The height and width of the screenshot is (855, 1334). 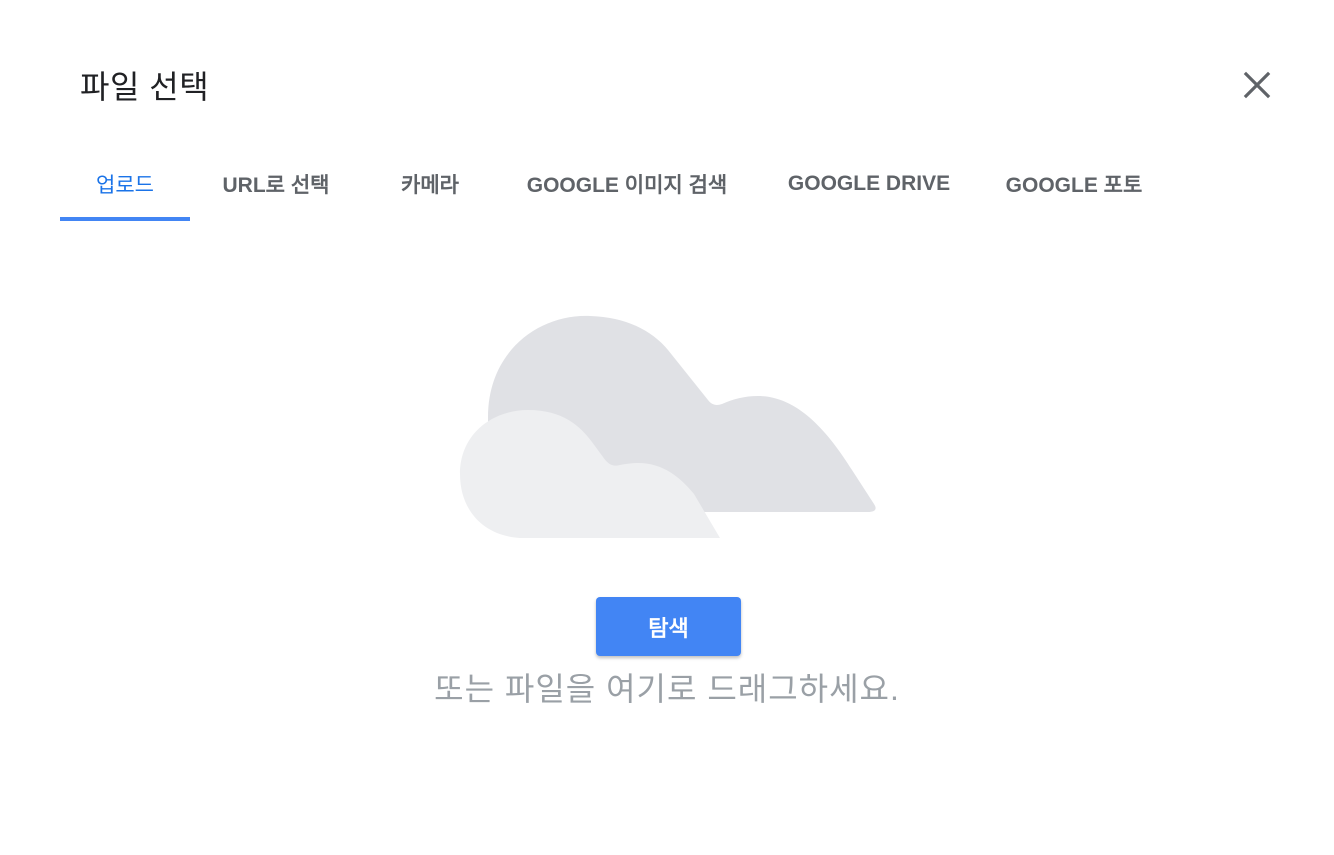 I want to click on tab-label: 업로드, so click(x=125, y=185).